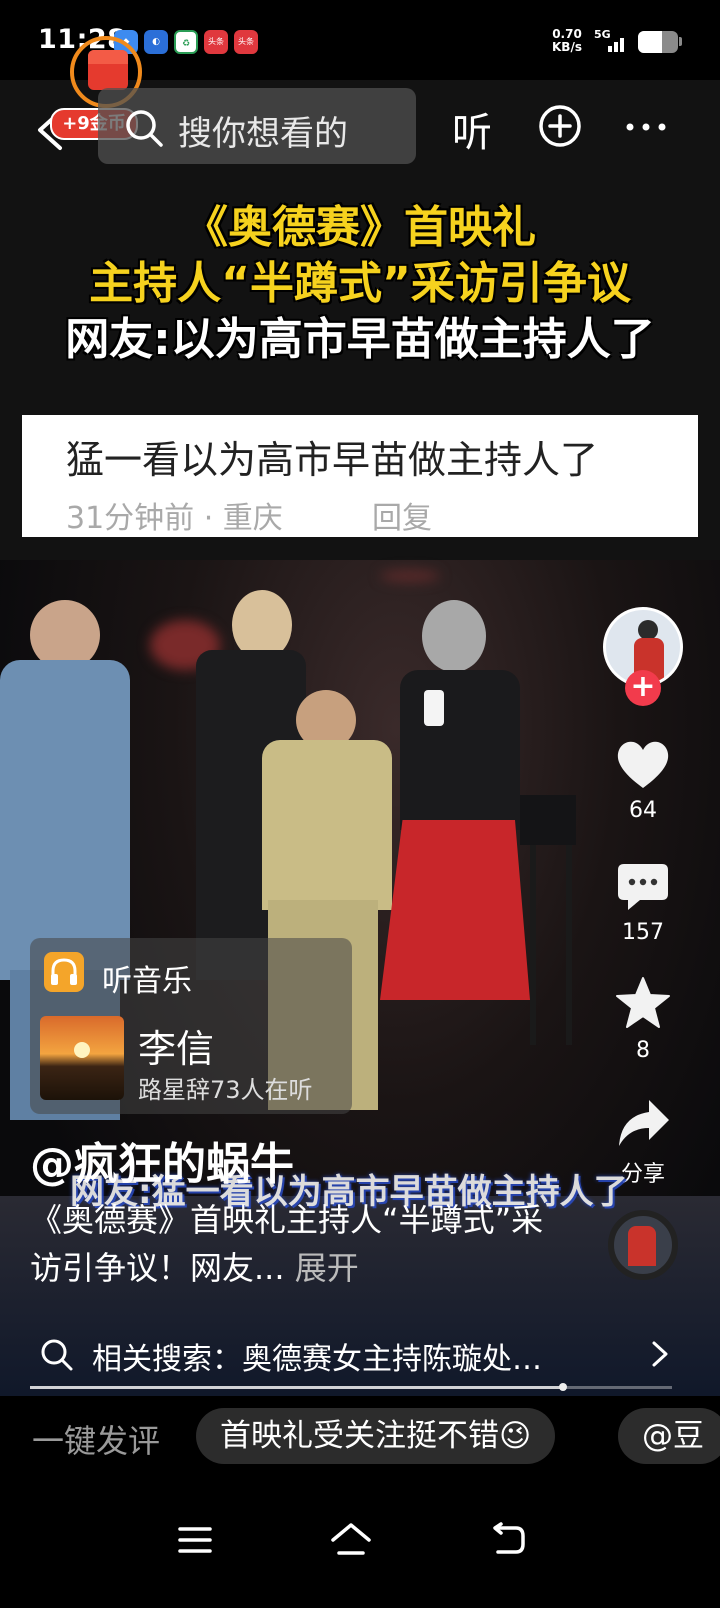 The width and height of the screenshot is (720, 1608). Describe the element at coordinates (680, 41) in the screenshot. I see `battery-tip` at that location.